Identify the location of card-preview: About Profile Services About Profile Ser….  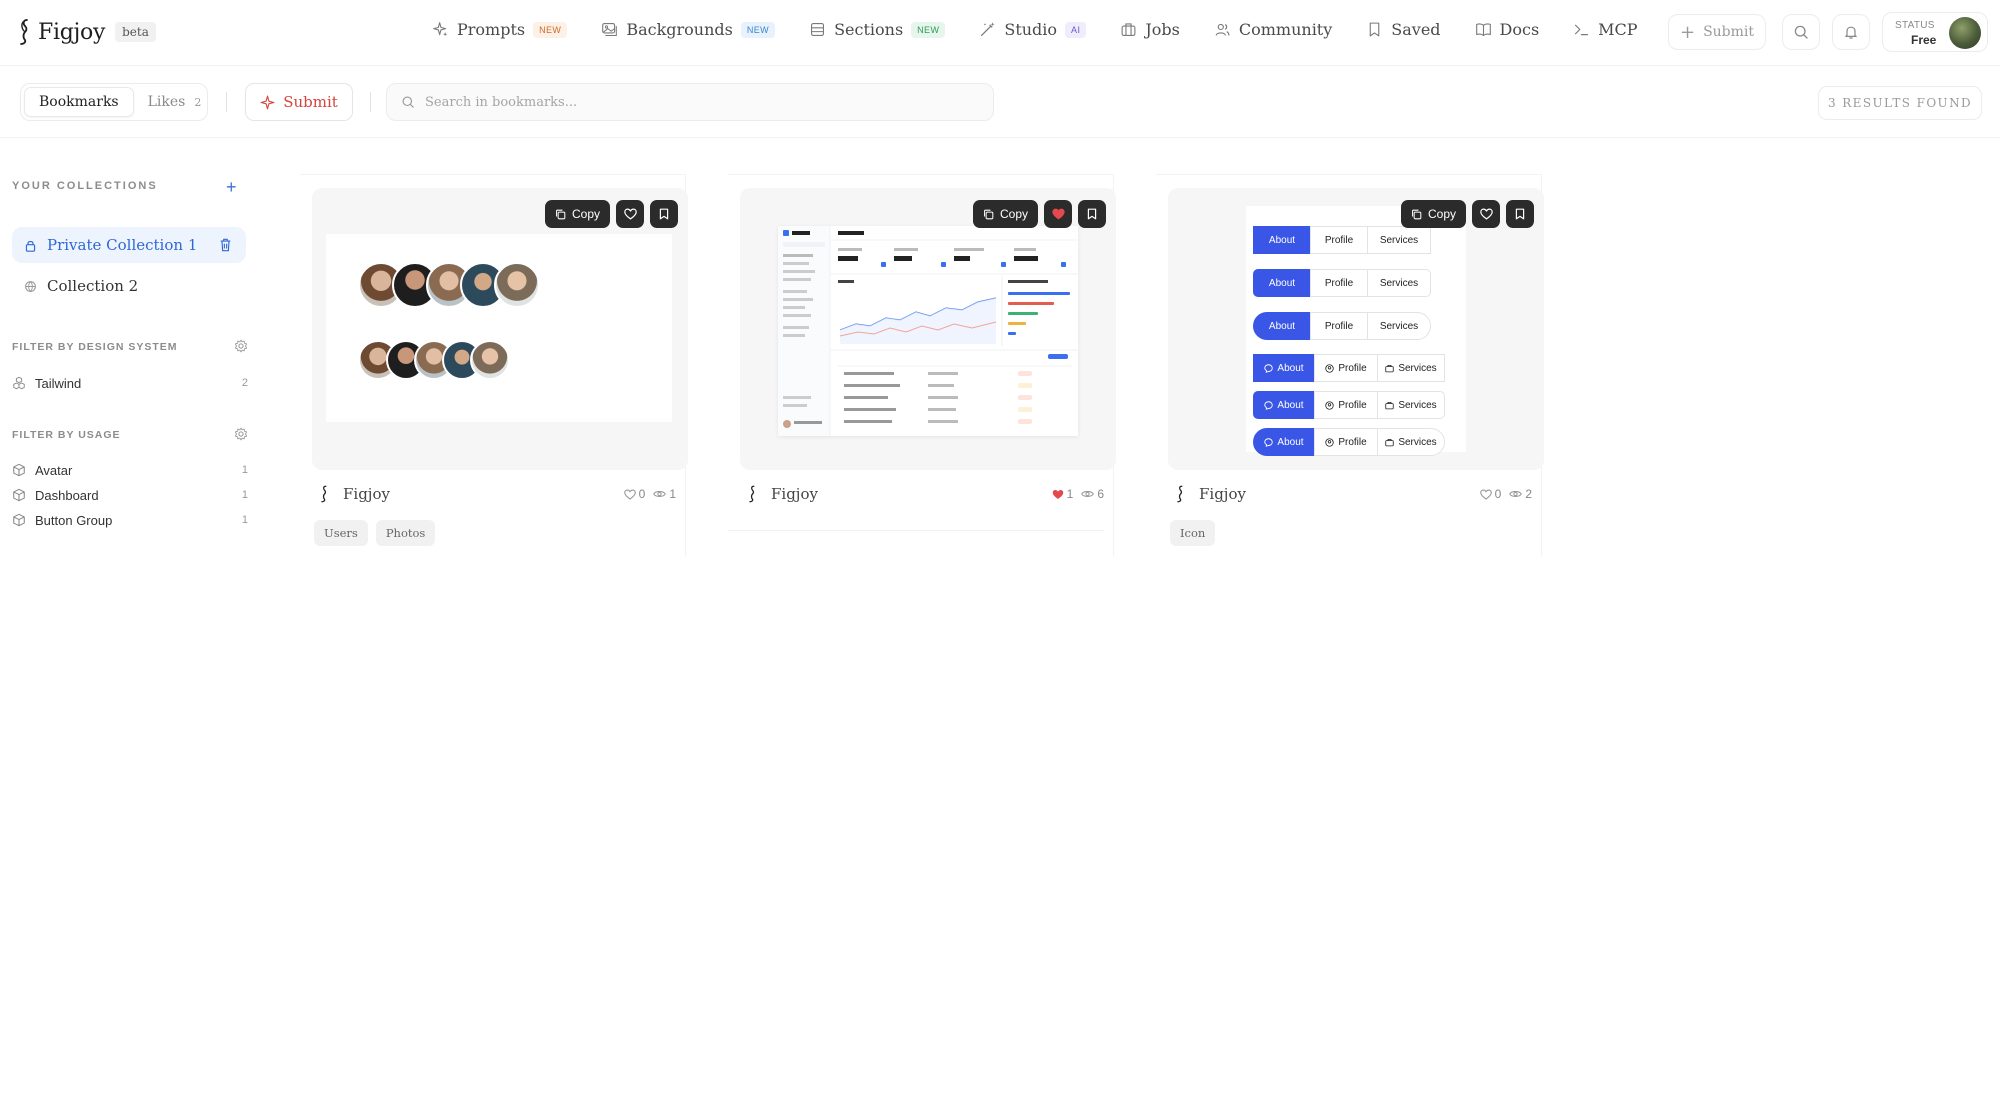
(1356, 329).